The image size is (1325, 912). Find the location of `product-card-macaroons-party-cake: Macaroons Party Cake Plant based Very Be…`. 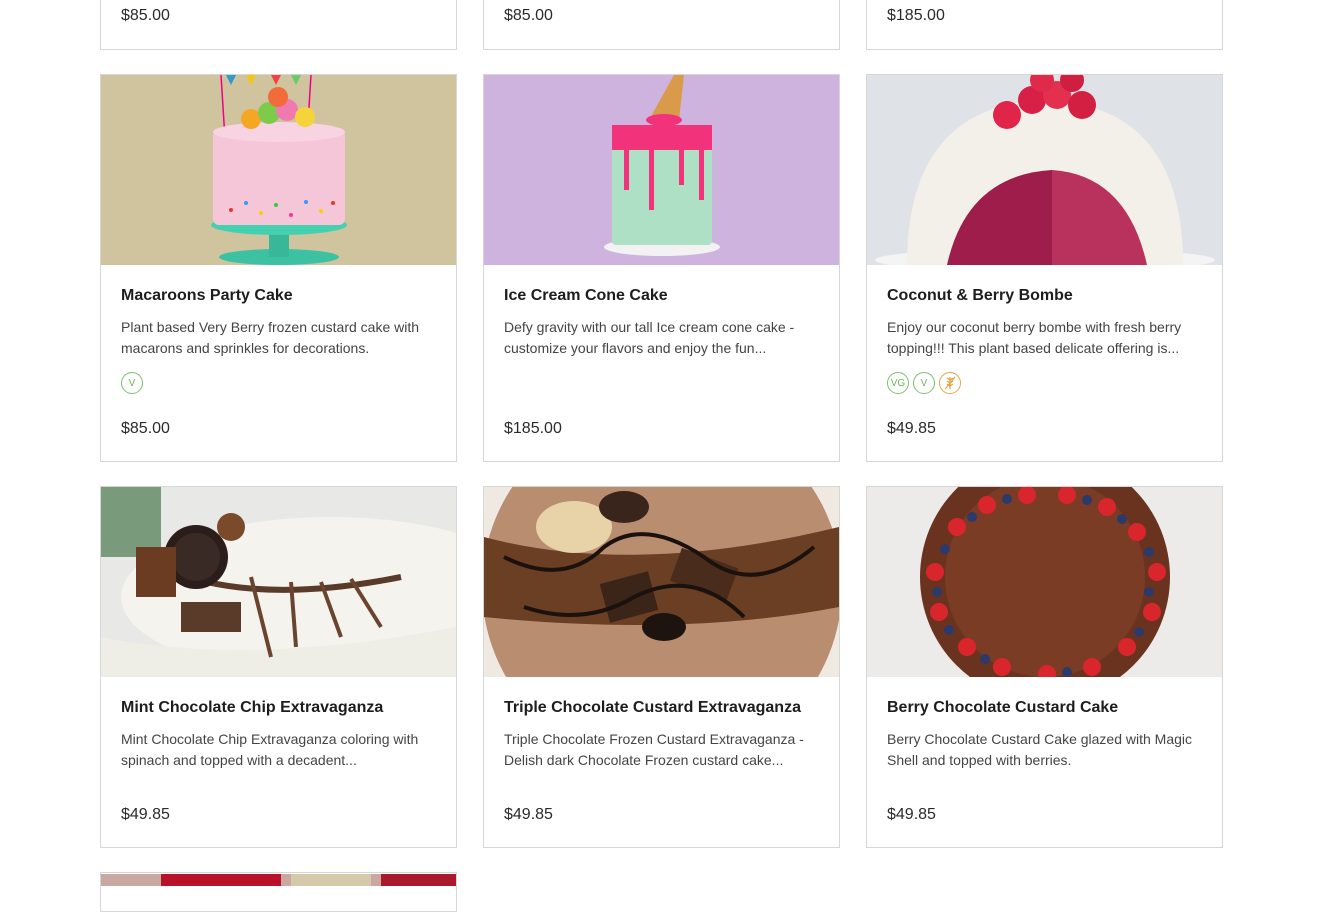

product-card-macaroons-party-cake: Macaroons Party Cake Plant based Very Be… is located at coordinates (278, 268).